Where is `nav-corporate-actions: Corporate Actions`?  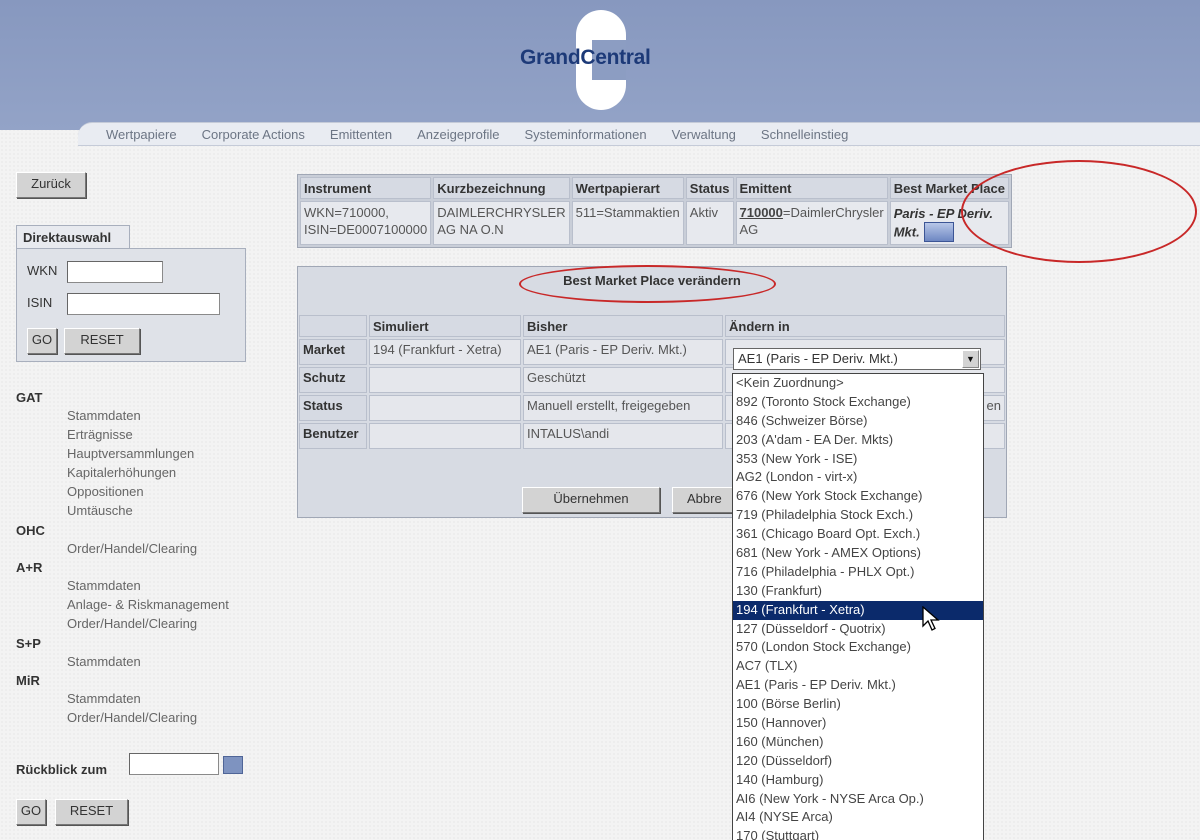
nav-corporate-actions: Corporate Actions is located at coordinates (253, 134).